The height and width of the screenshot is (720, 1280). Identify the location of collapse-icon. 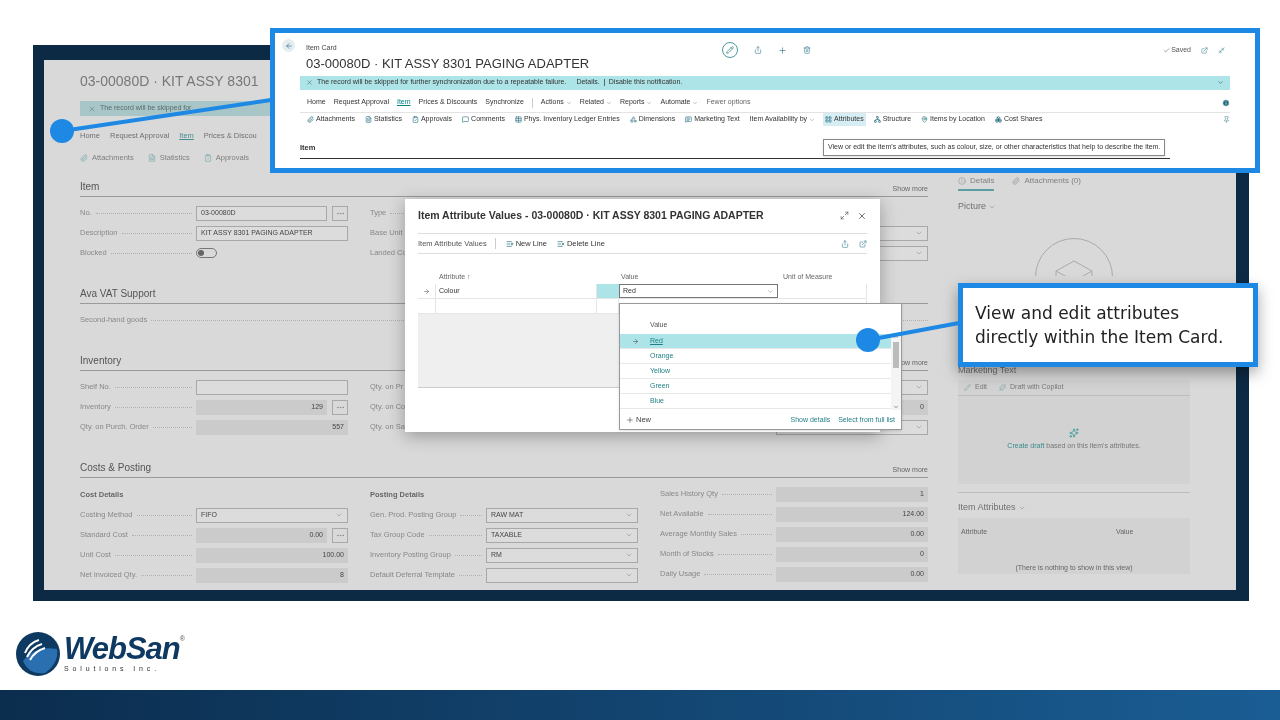
(1221, 50).